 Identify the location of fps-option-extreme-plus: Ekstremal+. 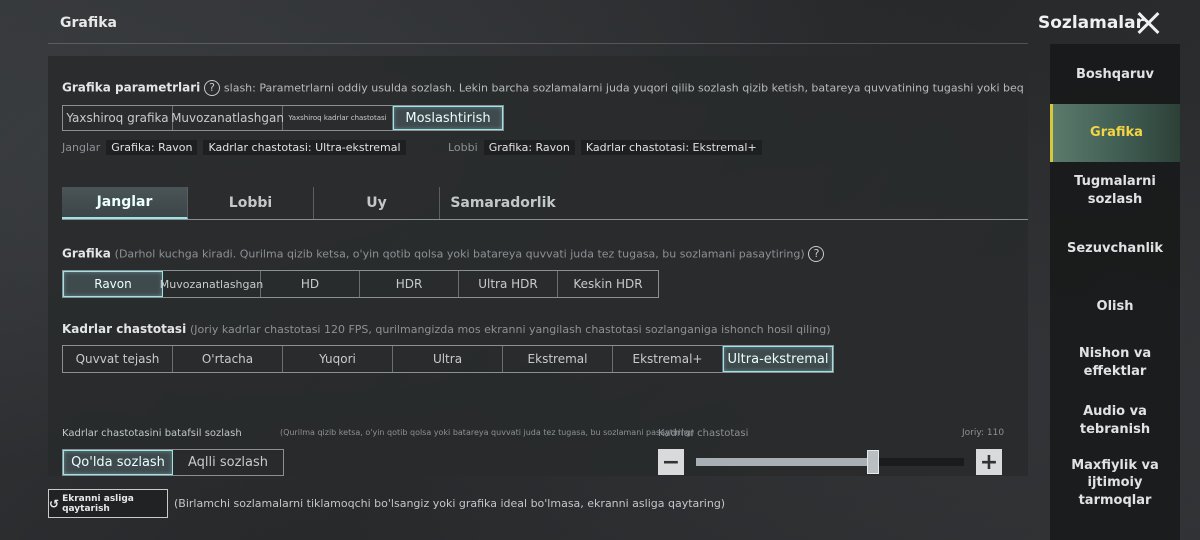
(668, 359).